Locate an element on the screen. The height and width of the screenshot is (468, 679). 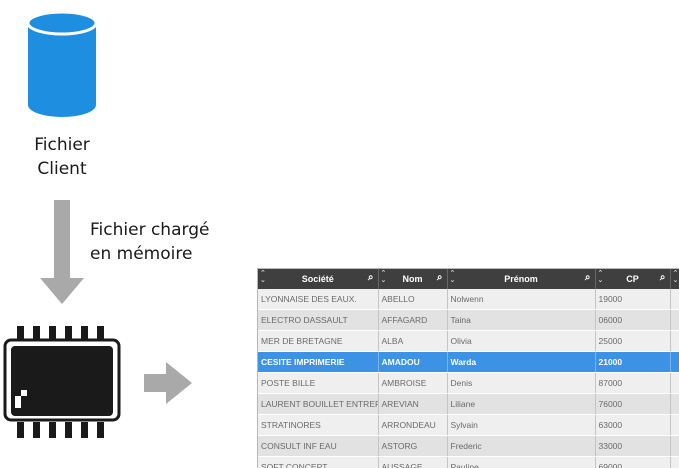
cell-prenom: Nolwenn is located at coordinates (521, 299).